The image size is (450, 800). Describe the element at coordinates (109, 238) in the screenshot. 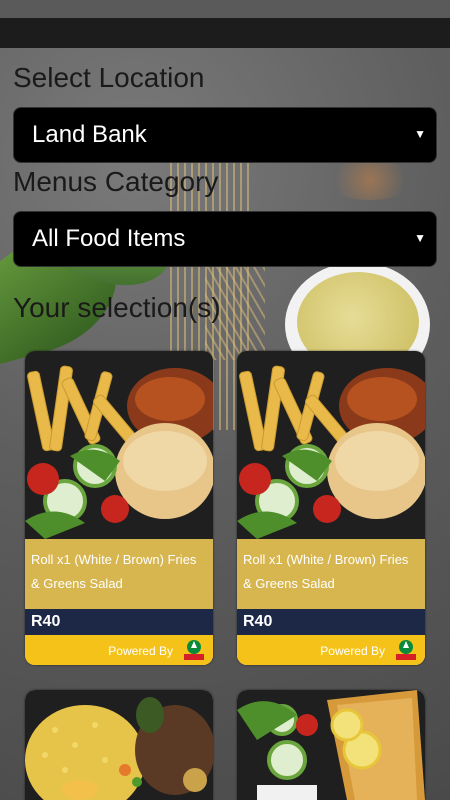

I see `category-selected-value: All Food Items` at that location.